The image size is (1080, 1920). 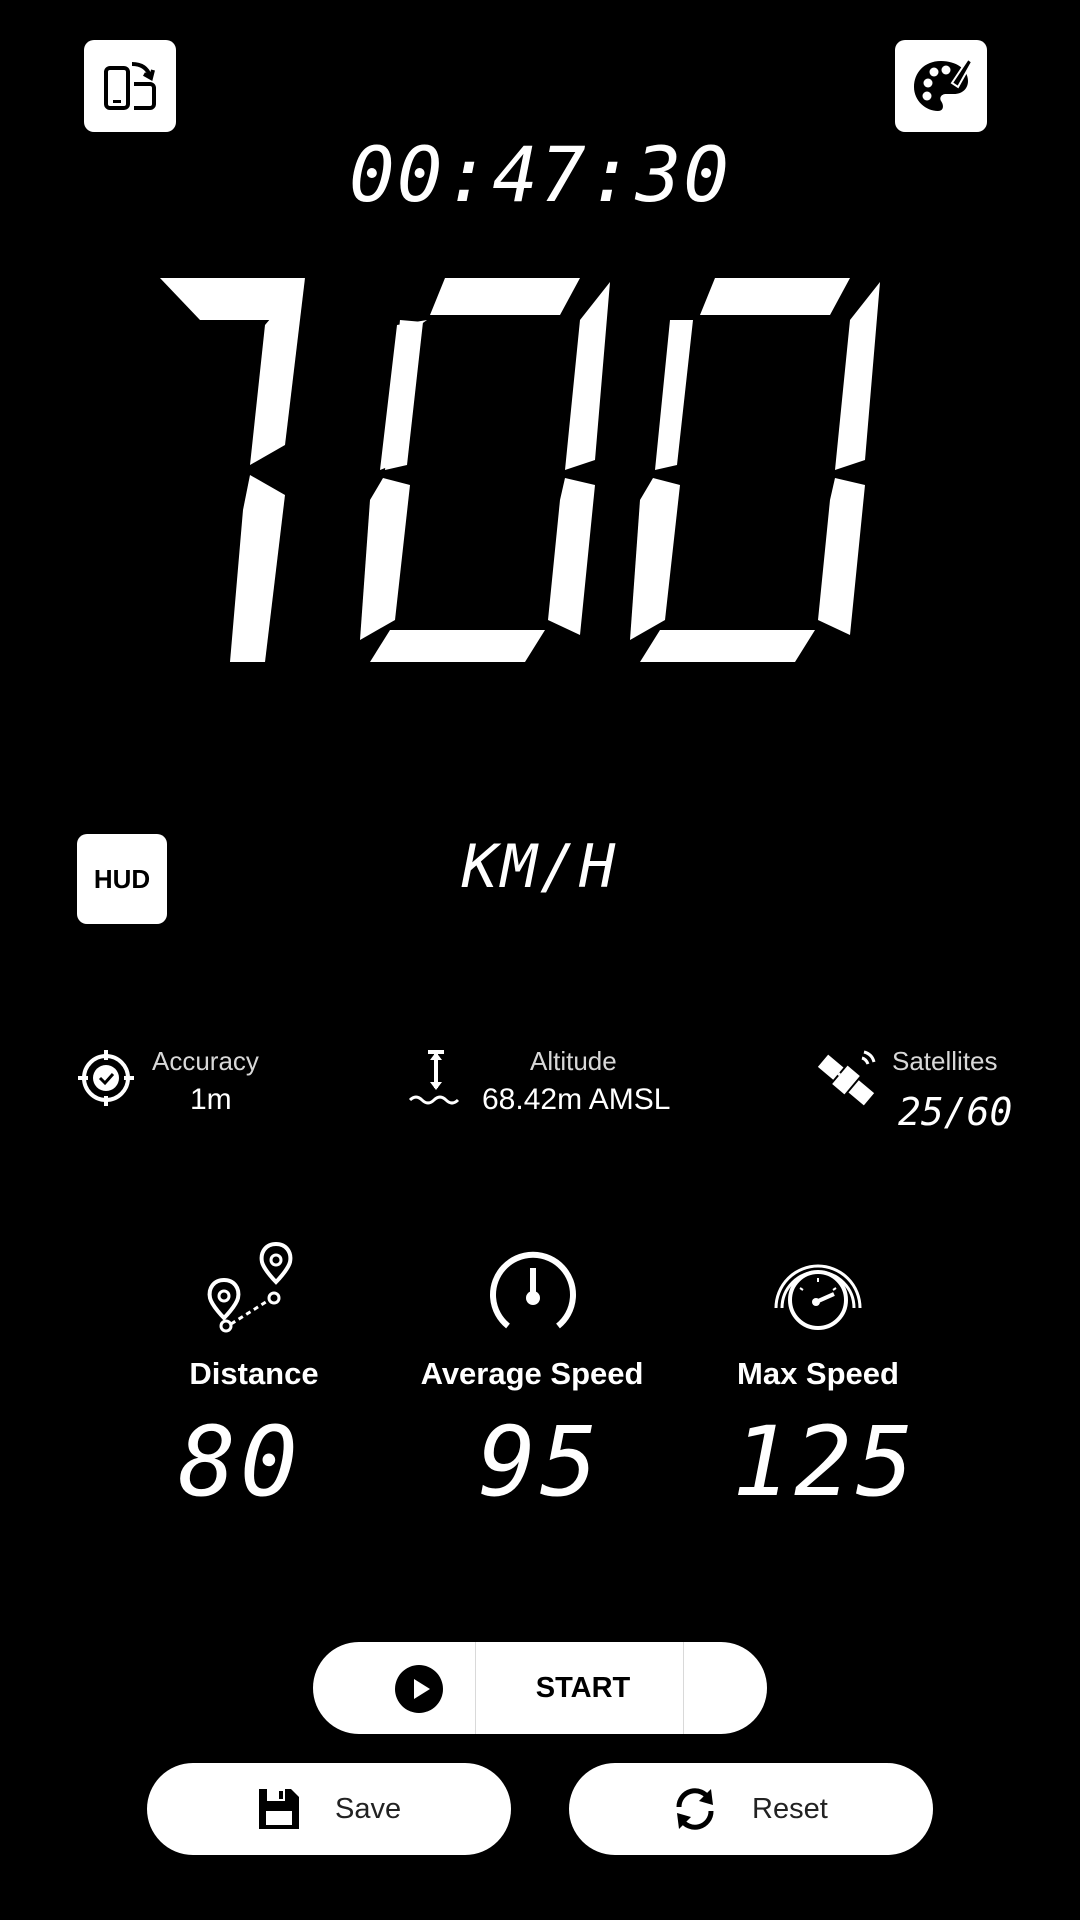 I want to click on distance-value: 80, so click(x=240, y=1462).